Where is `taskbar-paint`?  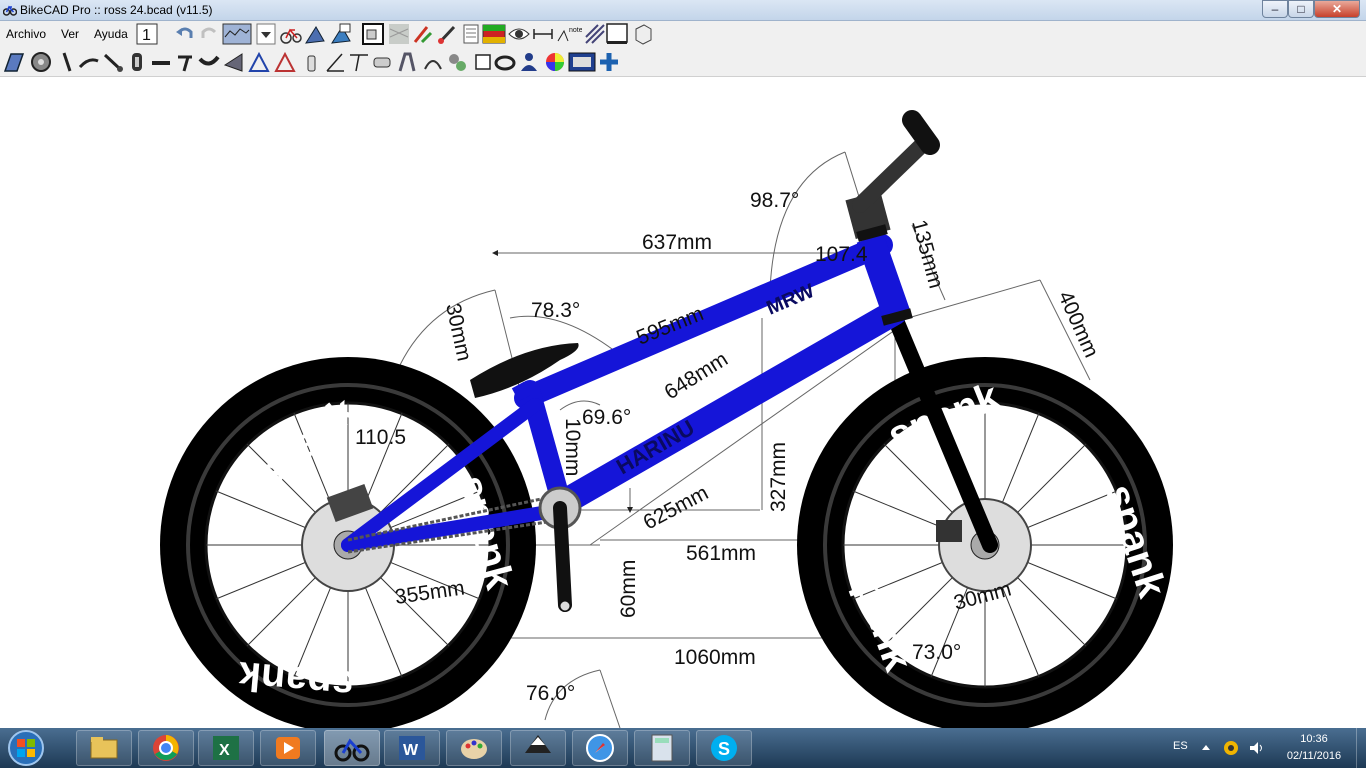 taskbar-paint is located at coordinates (474, 748).